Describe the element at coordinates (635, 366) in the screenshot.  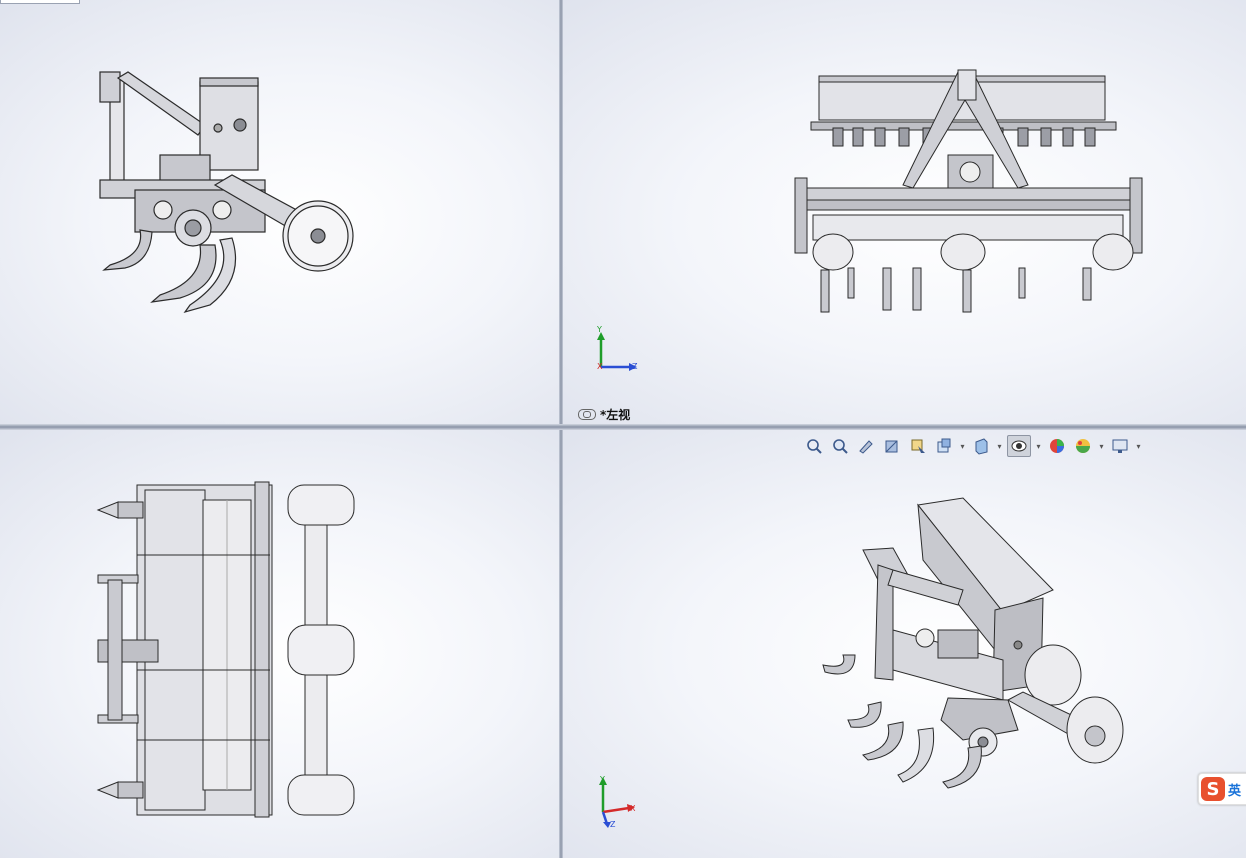
I see `axis-z-label: Z` at that location.